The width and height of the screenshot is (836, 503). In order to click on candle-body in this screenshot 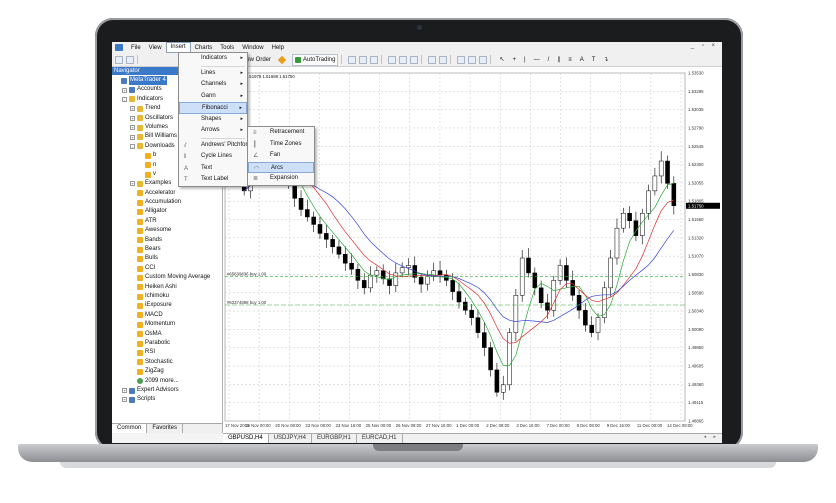, I will do `click(667, 172)`.